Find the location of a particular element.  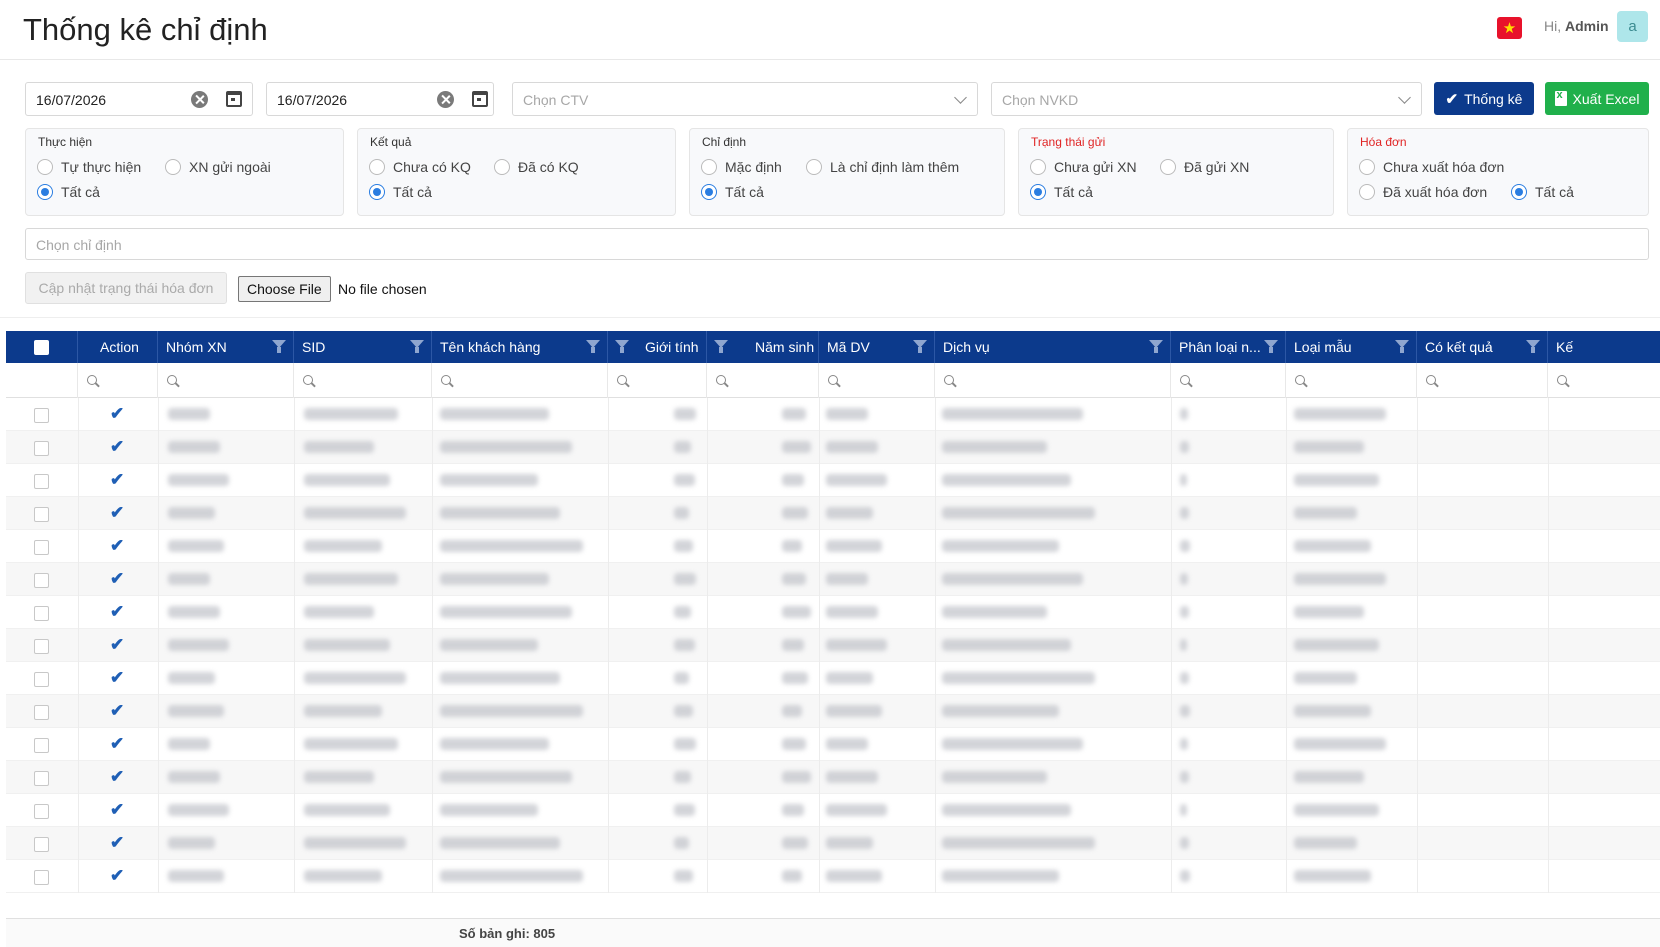

ctv-select: Chọn CTV is located at coordinates (745, 99).